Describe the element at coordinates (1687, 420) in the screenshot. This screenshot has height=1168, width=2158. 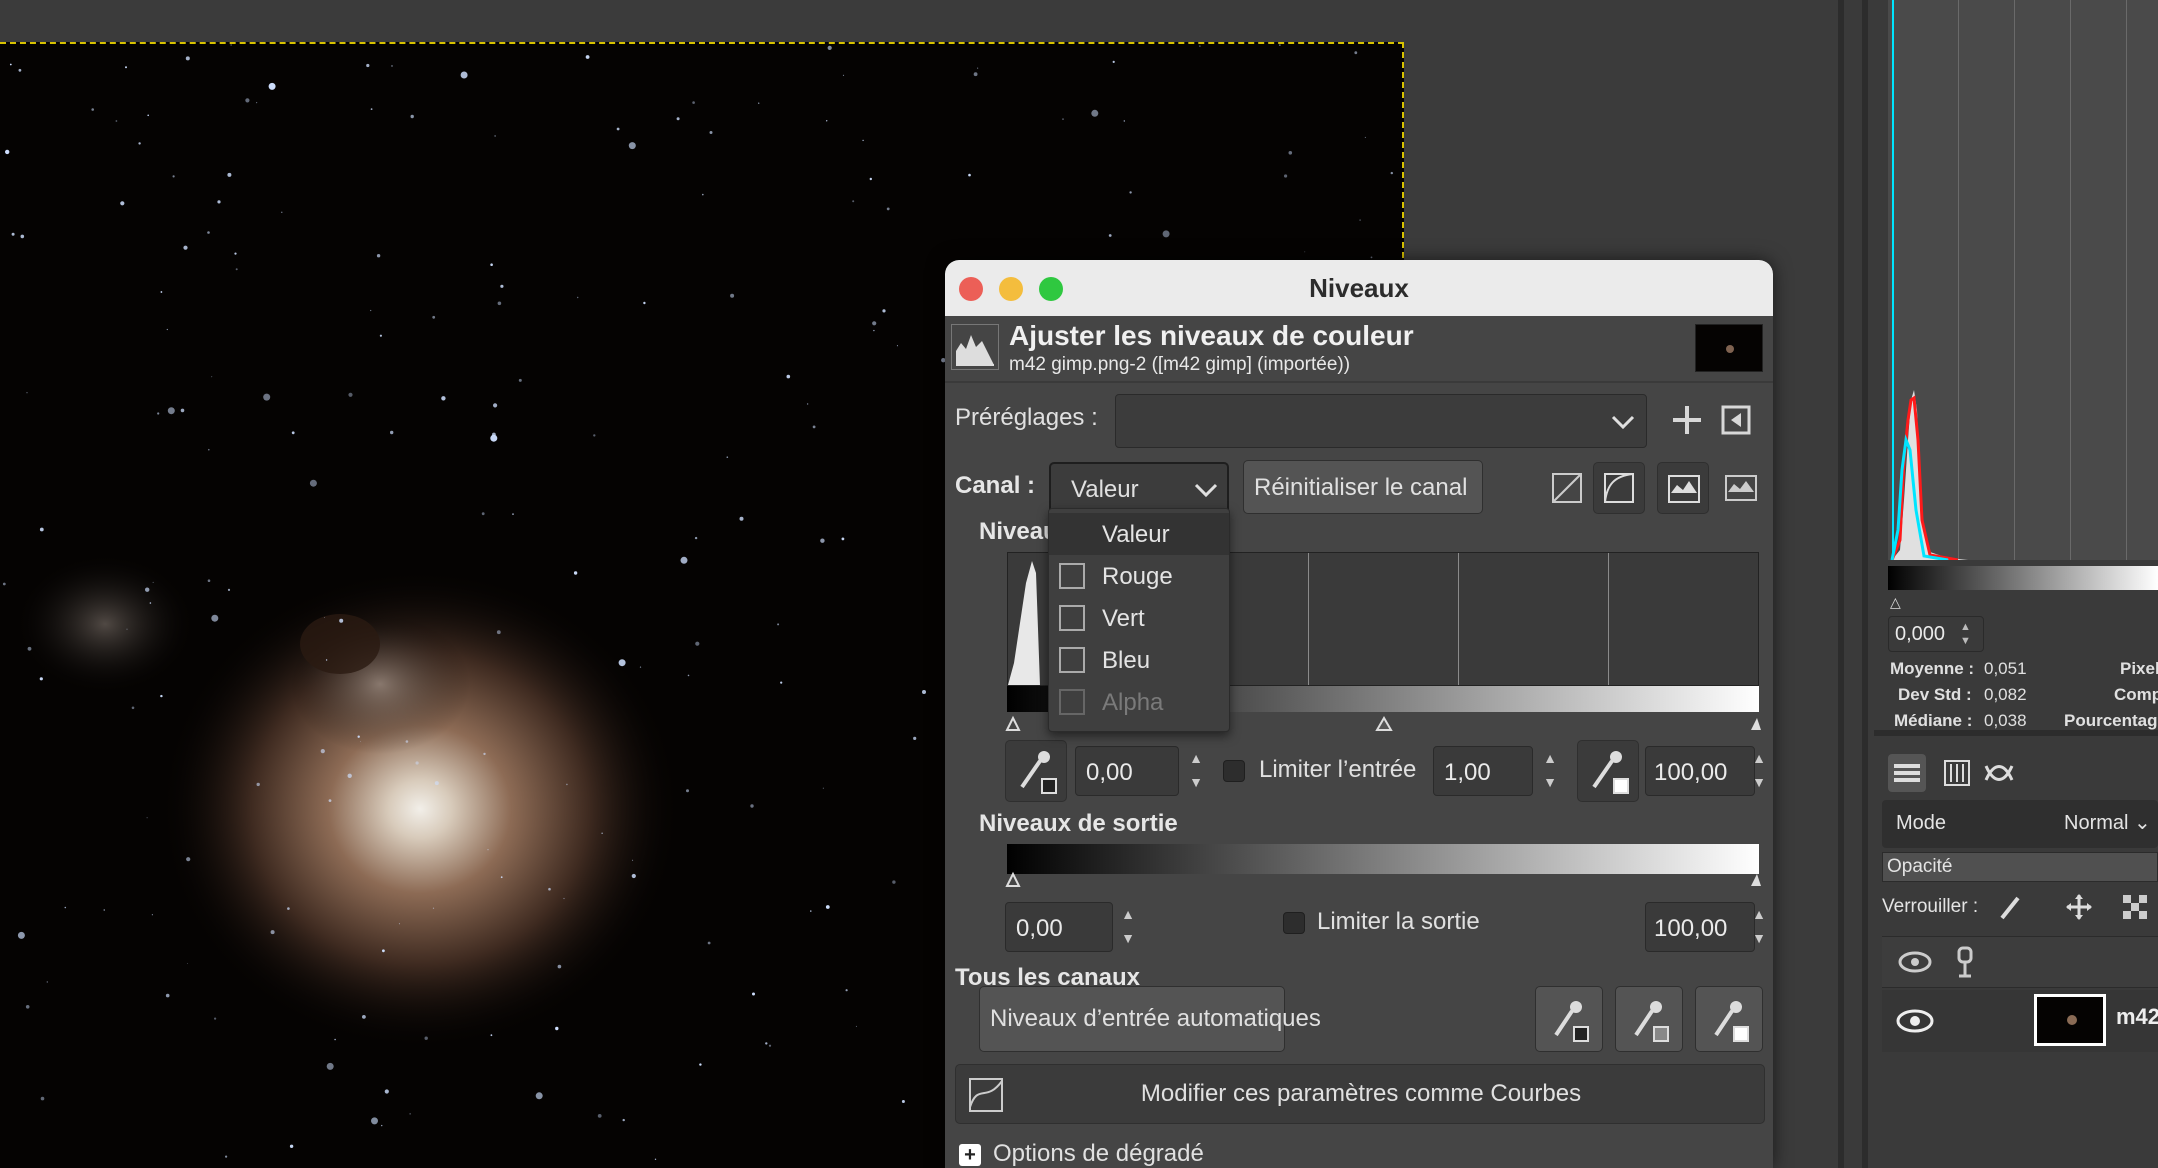
I see `add-preset-icon` at that location.